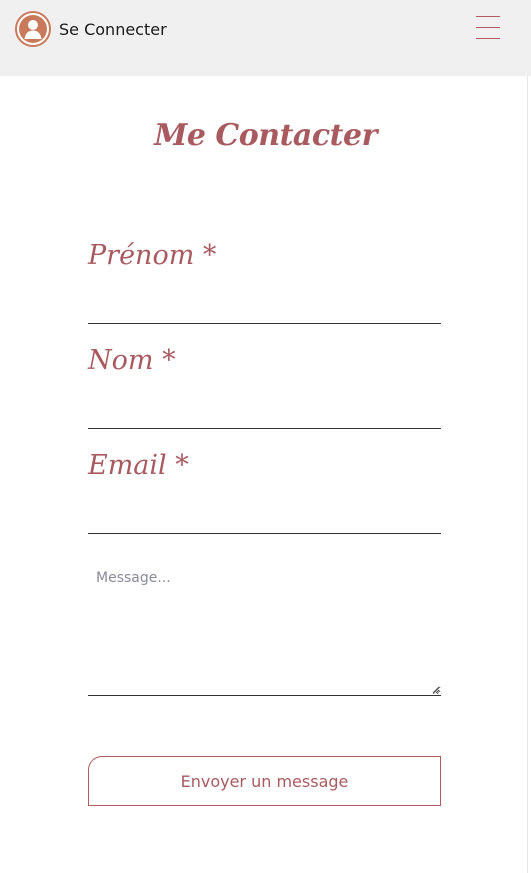 This screenshot has height=873, width=531. Describe the element at coordinates (527, 474) in the screenshot. I see `page-edge-divider` at that location.